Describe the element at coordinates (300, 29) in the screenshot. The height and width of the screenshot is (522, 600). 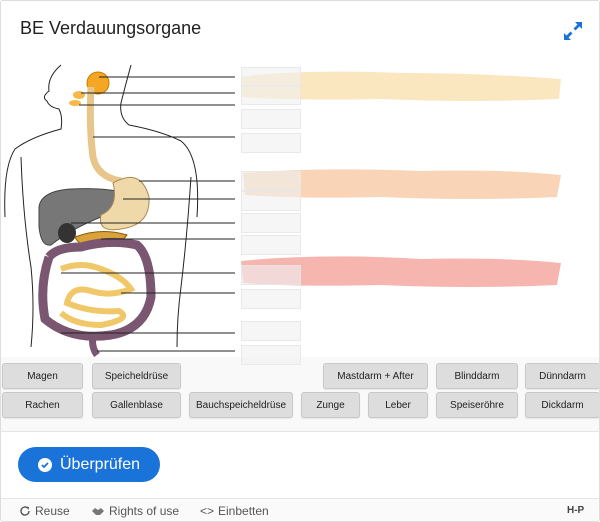
I see `title-bar: BE Verdauungsorgane` at that location.